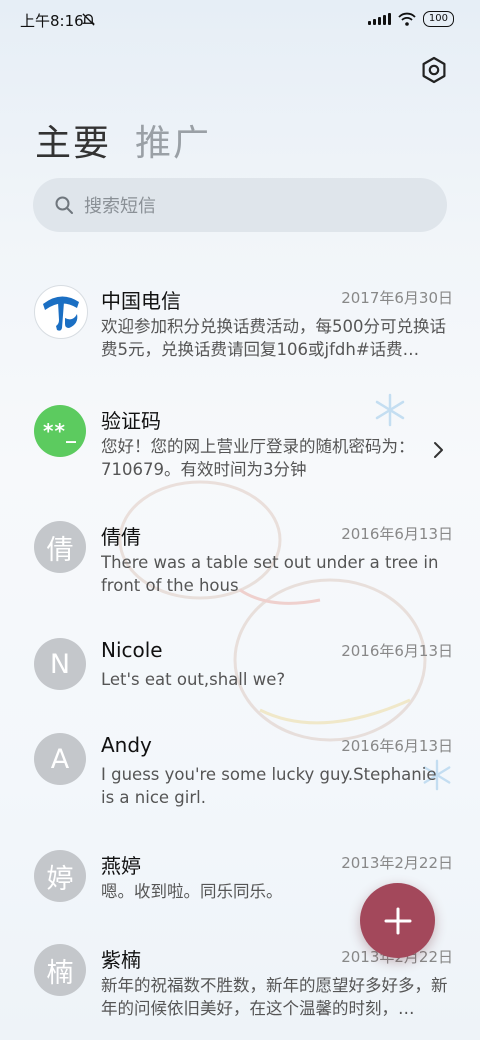 The height and width of the screenshot is (1040, 480). I want to click on sender-name: 验证码, so click(131, 421).